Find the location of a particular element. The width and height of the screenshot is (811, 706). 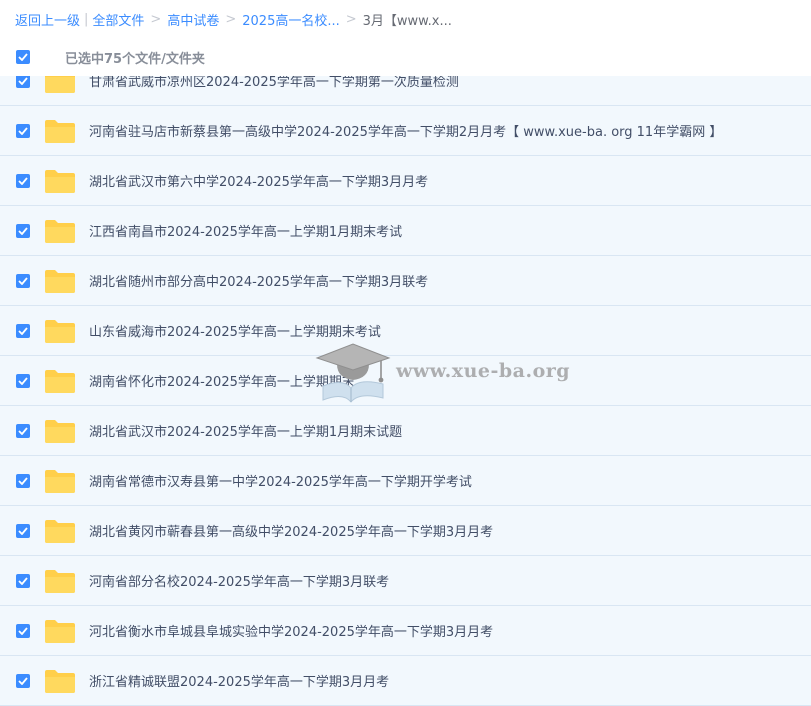

file-row: 河北省衡水市阜城县阜城实验中学2024-2025学年高一下学期3月月考 is located at coordinates (405, 631).